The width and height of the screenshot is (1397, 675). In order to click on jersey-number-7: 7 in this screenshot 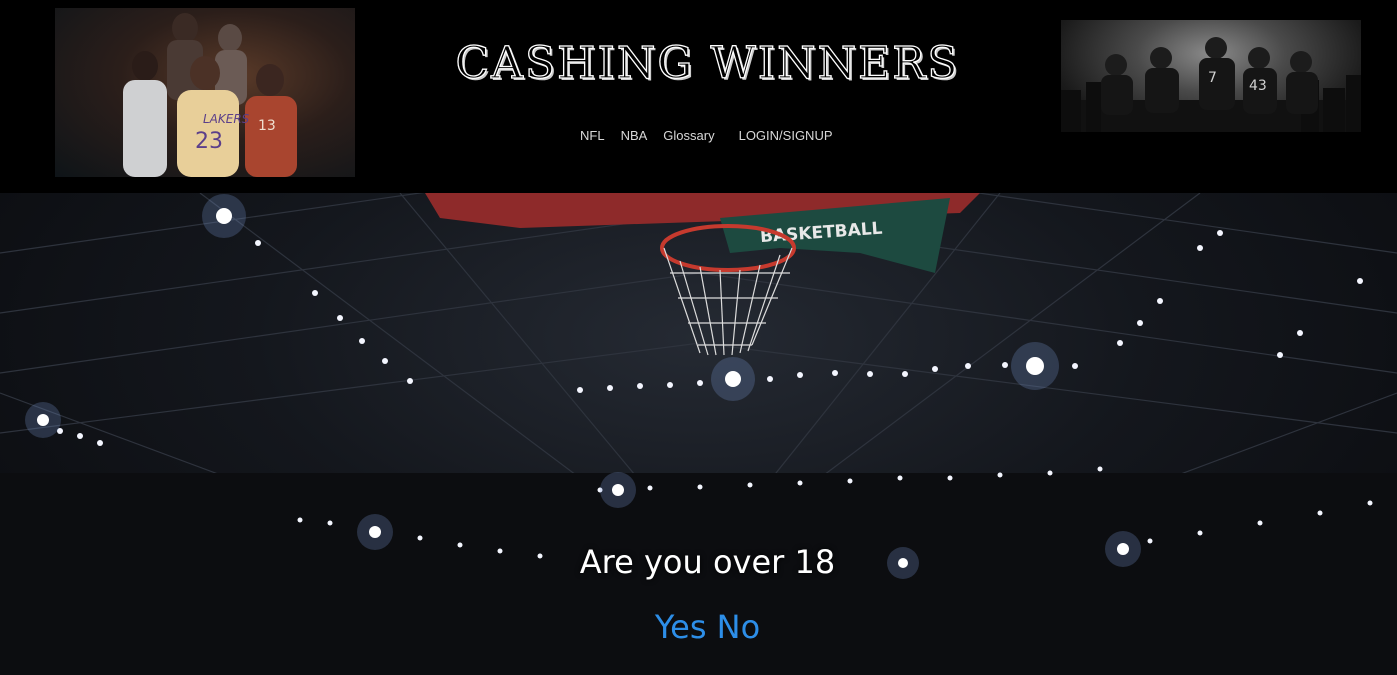, I will do `click(1212, 78)`.